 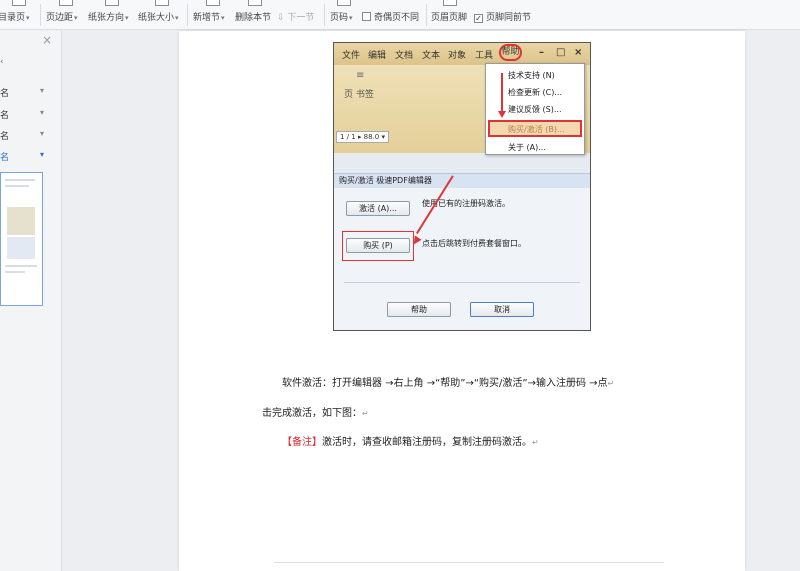 I want to click on help-button: 帮助, so click(x=419, y=309).